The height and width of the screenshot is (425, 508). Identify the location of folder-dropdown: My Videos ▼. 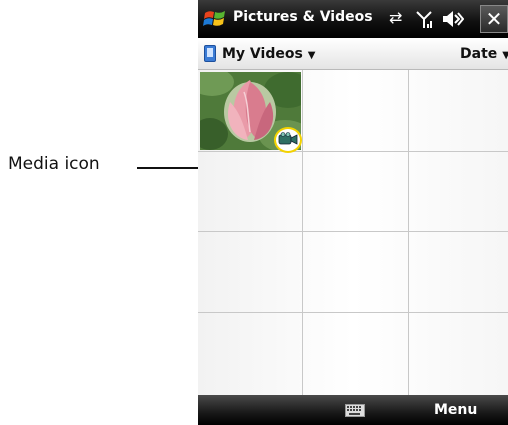
(269, 54).